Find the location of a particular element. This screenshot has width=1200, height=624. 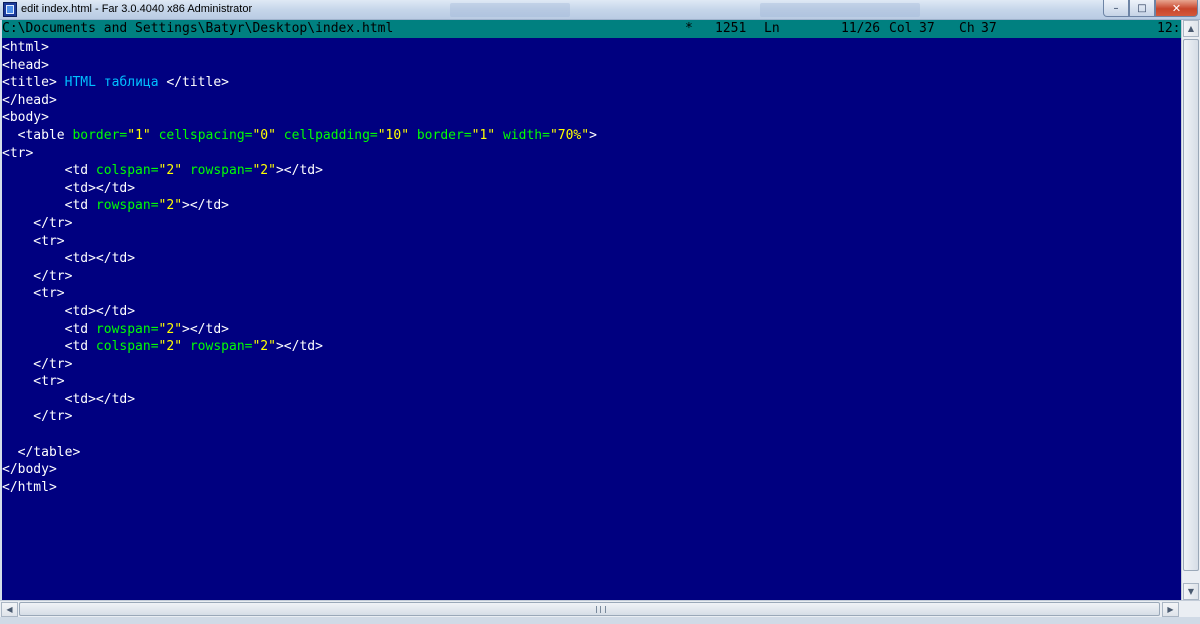

window-controls: – □ ✕ is located at coordinates (1150, 9).